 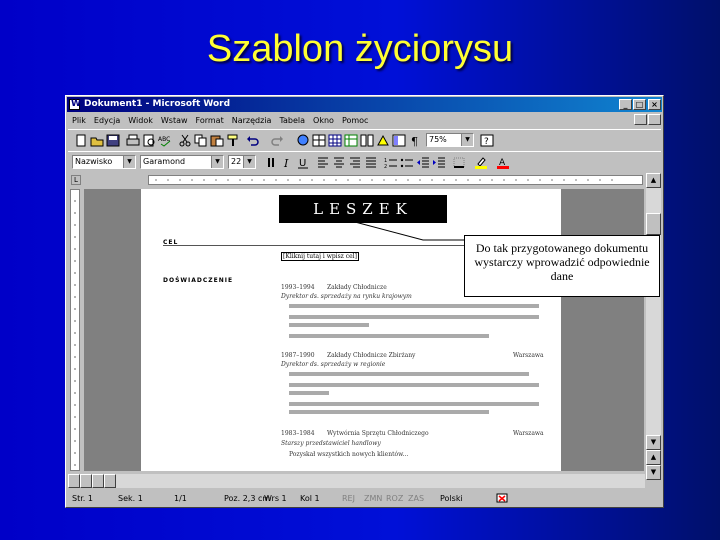 I want to click on next-page-icon: ▼, so click(x=653, y=472).